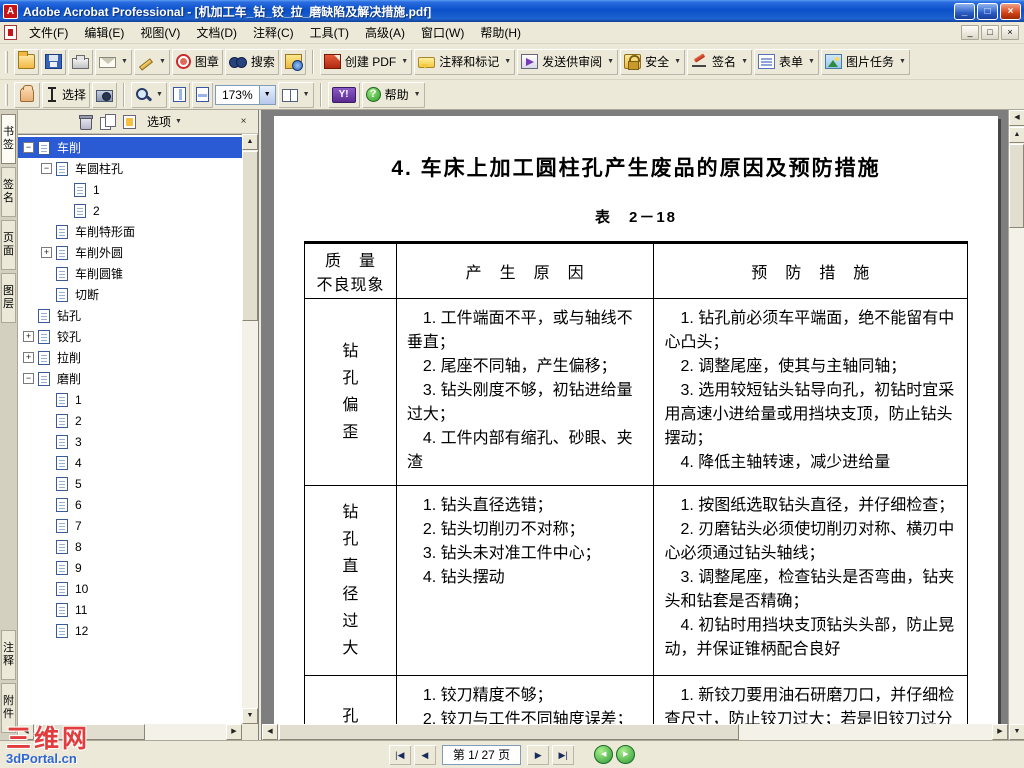 This screenshot has width=1024, height=768. Describe the element at coordinates (1016, 425) in the screenshot. I see `document-vertical-sc rollbar: ◀ ▲ ▼` at that location.